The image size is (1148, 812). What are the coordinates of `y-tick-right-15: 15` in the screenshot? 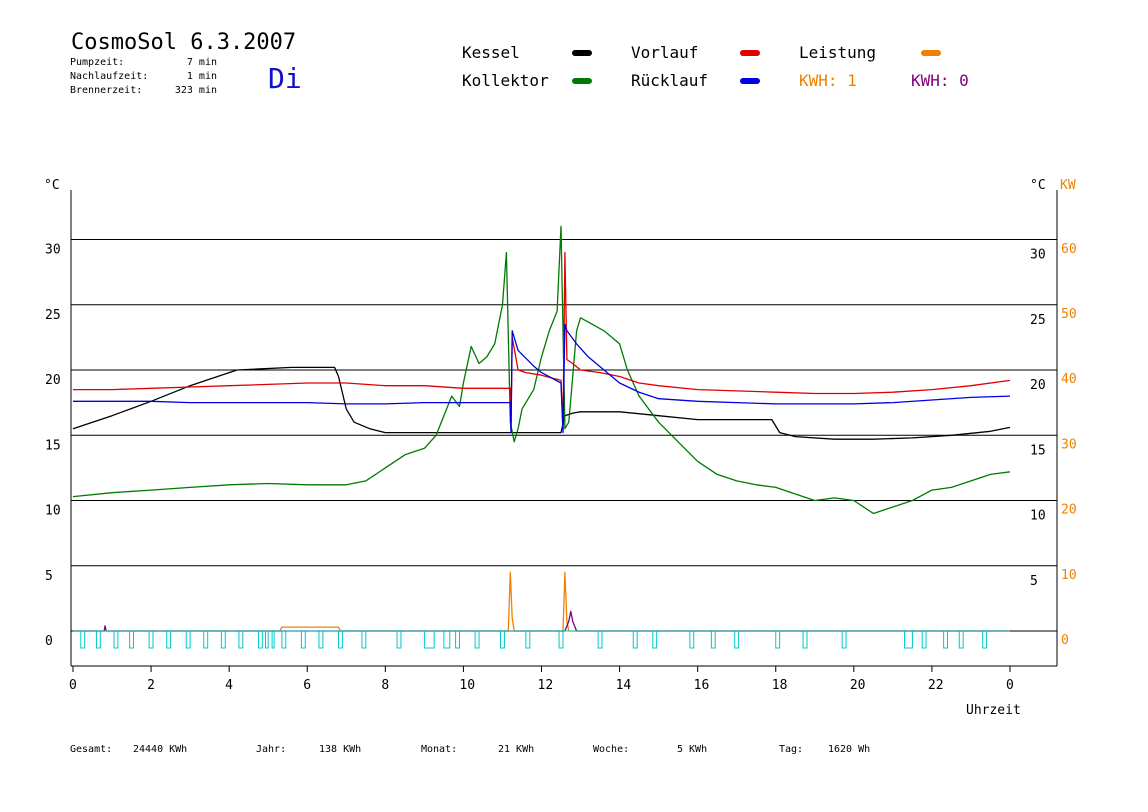 It's located at (1038, 450).